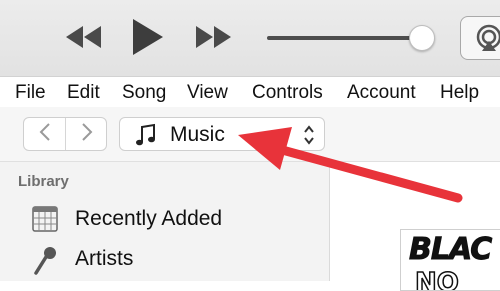 This screenshot has width=500, height=291. I want to click on forward-button, so click(86, 134).